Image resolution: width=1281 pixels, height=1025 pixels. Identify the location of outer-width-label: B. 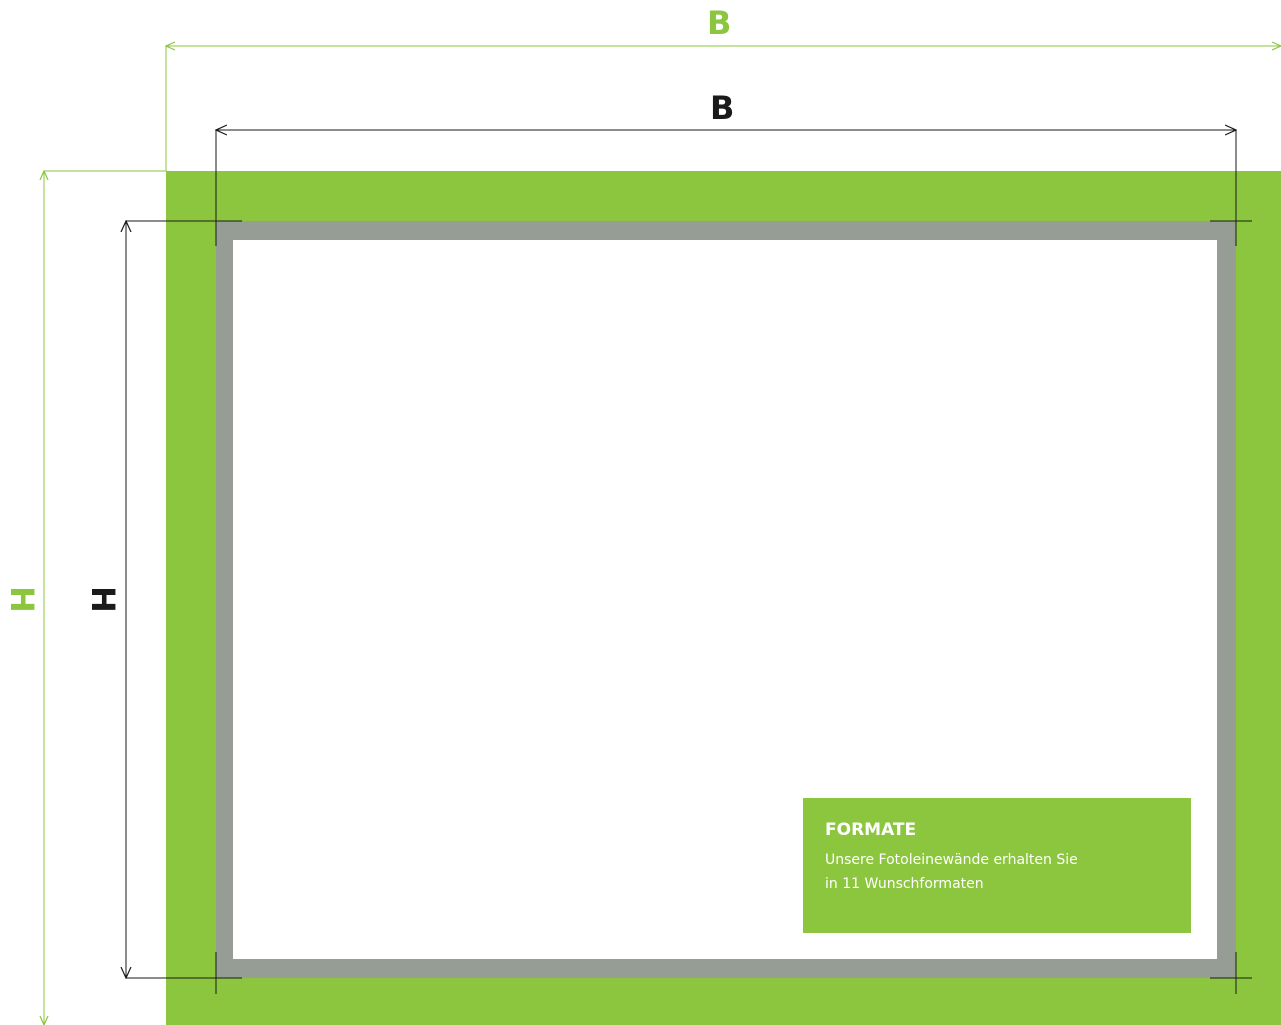
(719, 23).